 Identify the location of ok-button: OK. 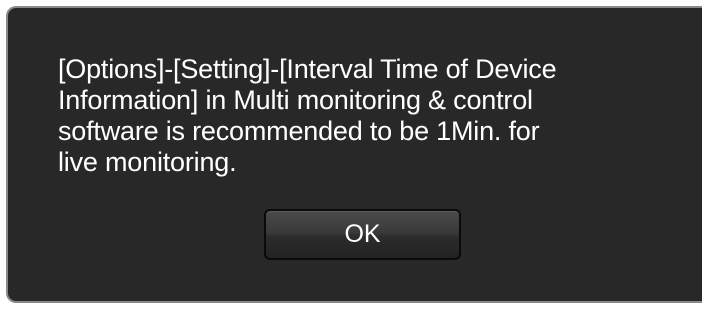
(362, 234).